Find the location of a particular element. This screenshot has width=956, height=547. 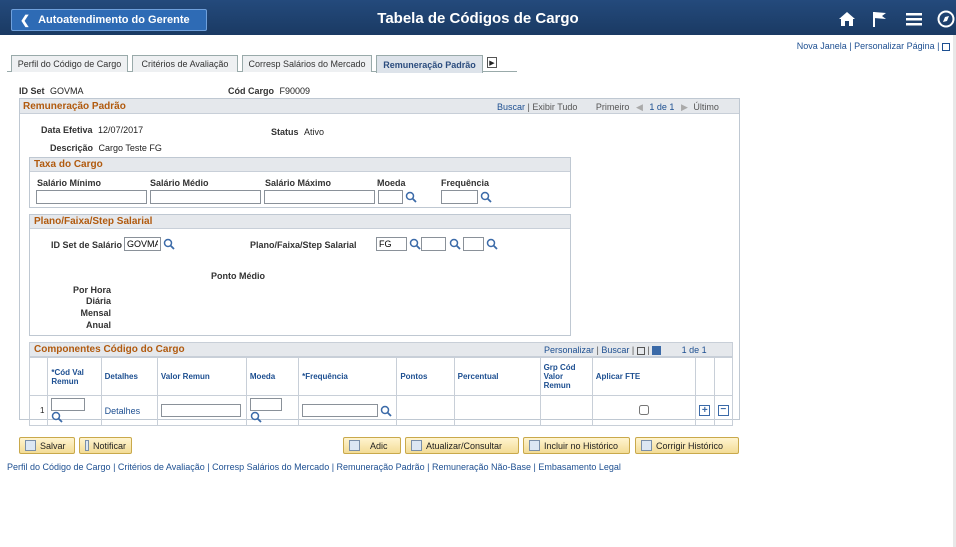

previous-icon: ◀ is located at coordinates (639, 107).